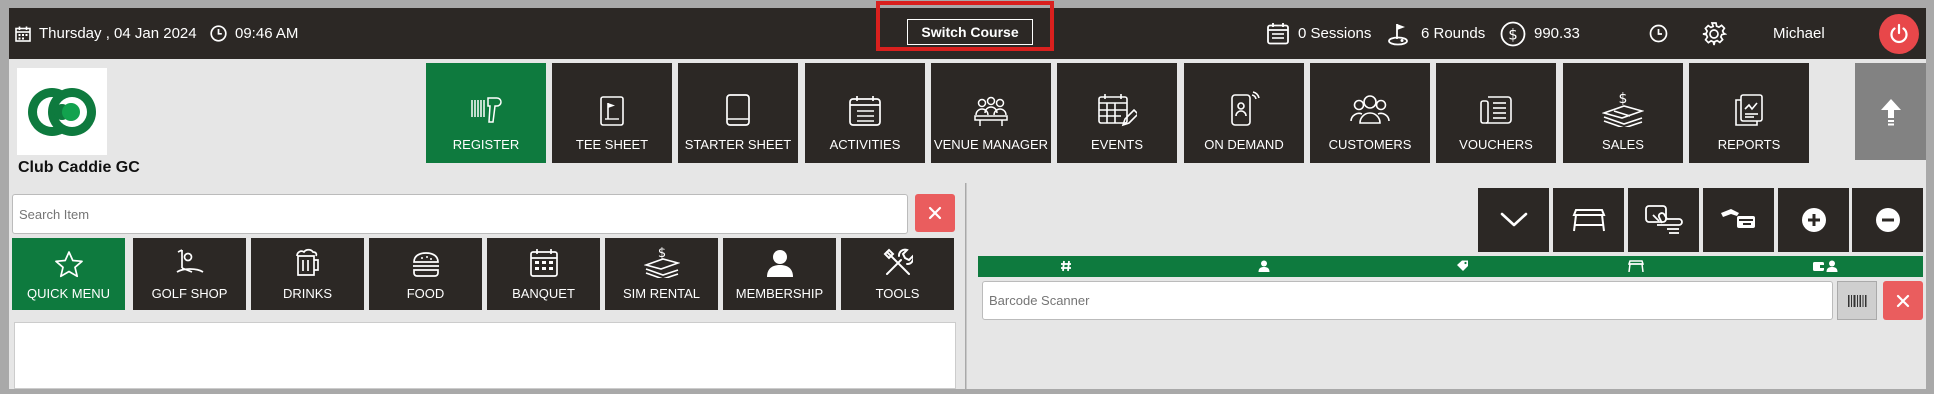 Image resolution: width=1934 pixels, height=394 pixels. What do you see at coordinates (865, 144) in the screenshot?
I see `nav-label: ACTIVITIES` at bounding box center [865, 144].